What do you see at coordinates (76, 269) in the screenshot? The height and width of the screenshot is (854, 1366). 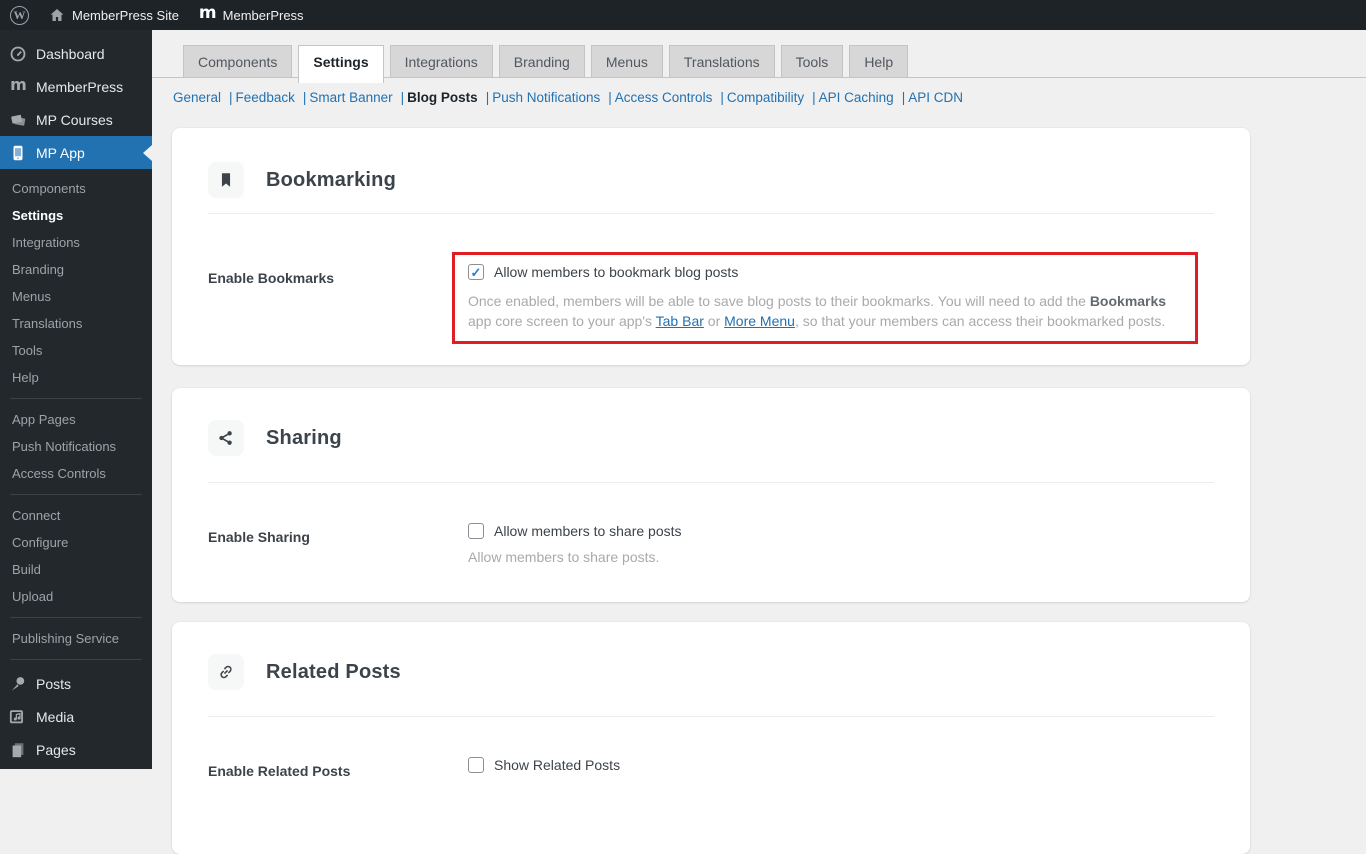 I see `sidebar-subitem-branding: Branding` at bounding box center [76, 269].